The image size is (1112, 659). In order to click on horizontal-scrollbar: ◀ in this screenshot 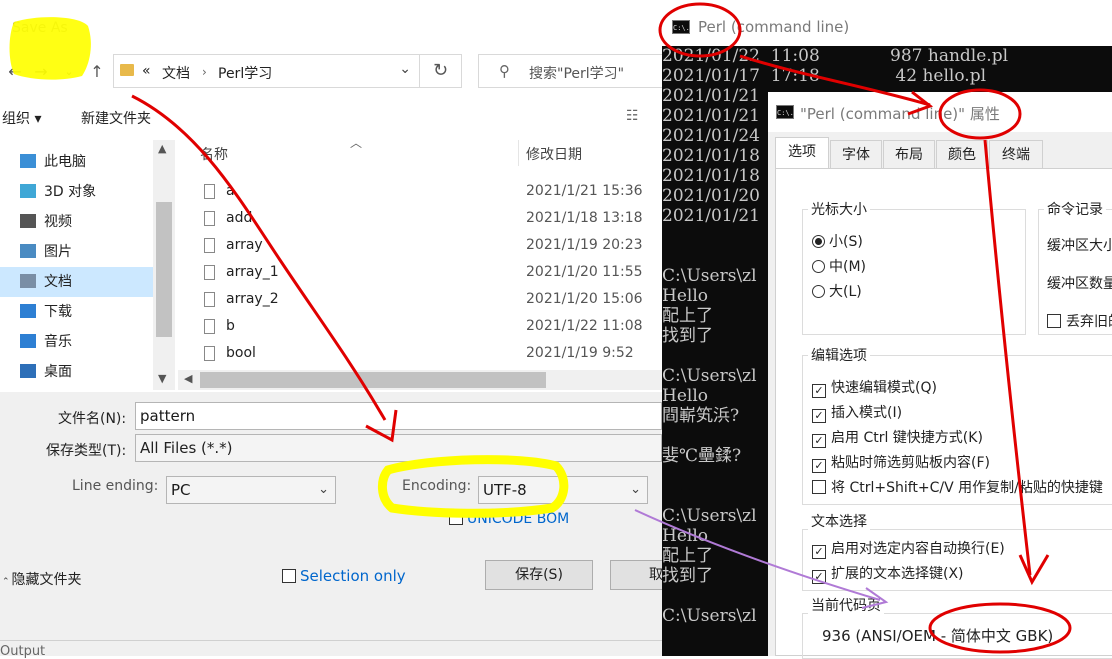, I will do `click(420, 380)`.